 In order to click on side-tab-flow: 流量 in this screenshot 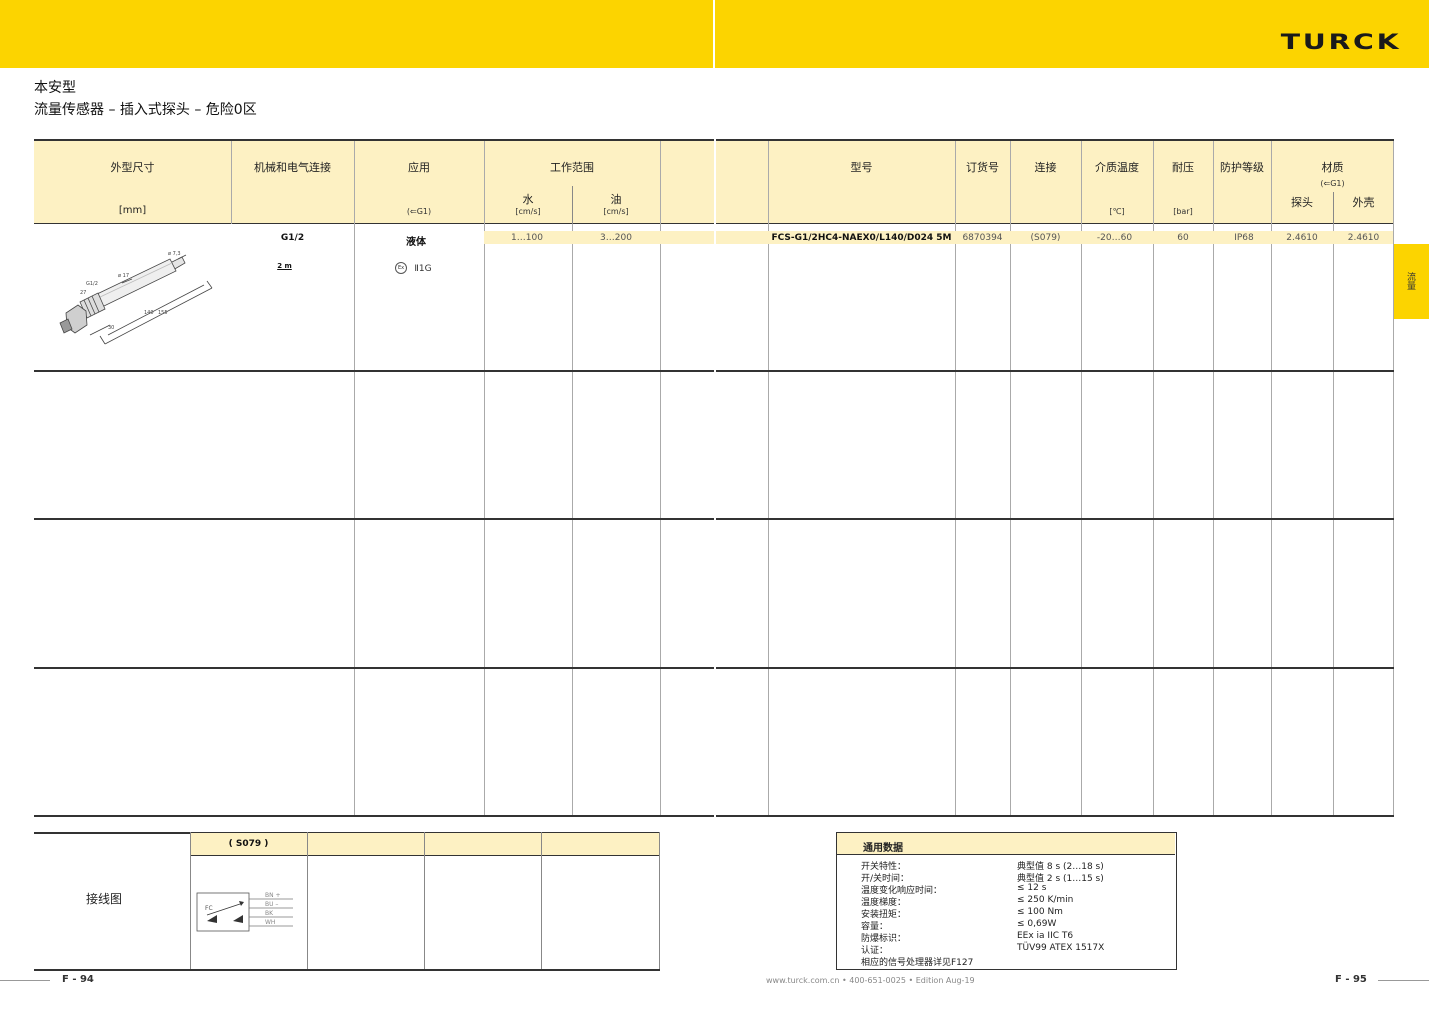, I will do `click(1411, 281)`.